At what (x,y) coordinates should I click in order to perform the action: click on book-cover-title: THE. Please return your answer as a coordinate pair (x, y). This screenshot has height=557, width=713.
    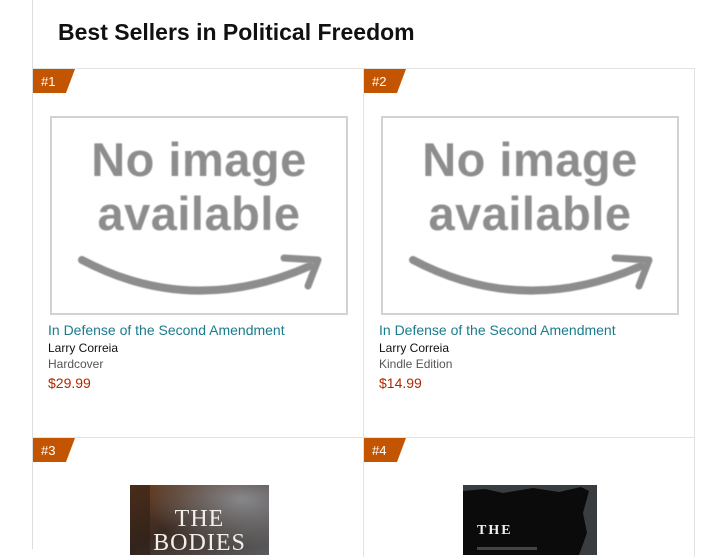
    Looking at the image, I should click on (495, 530).